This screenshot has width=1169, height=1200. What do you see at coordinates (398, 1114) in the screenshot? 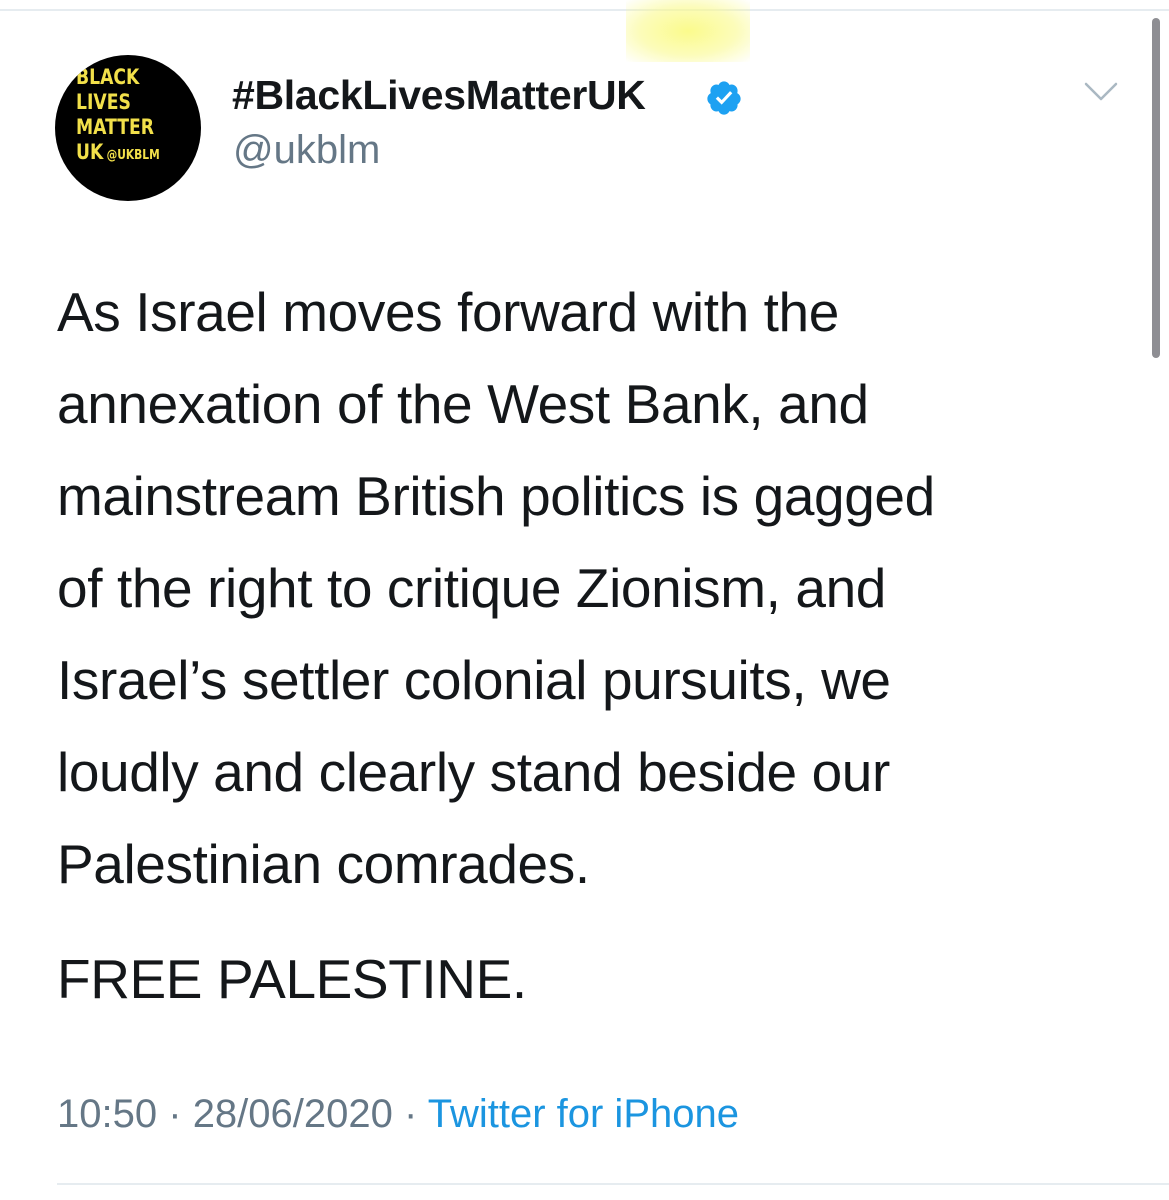
I see `tweet-meta: 10:50 · 28/06/2020 · Twitter for iPhone` at bounding box center [398, 1114].